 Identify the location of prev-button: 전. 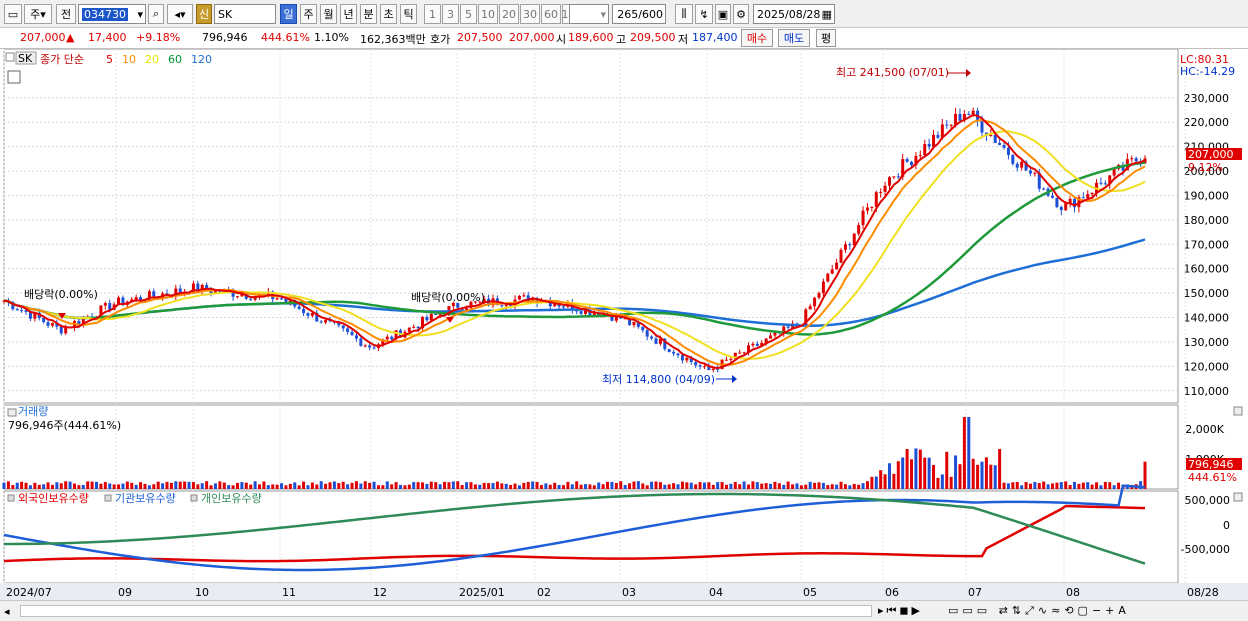
(66, 14).